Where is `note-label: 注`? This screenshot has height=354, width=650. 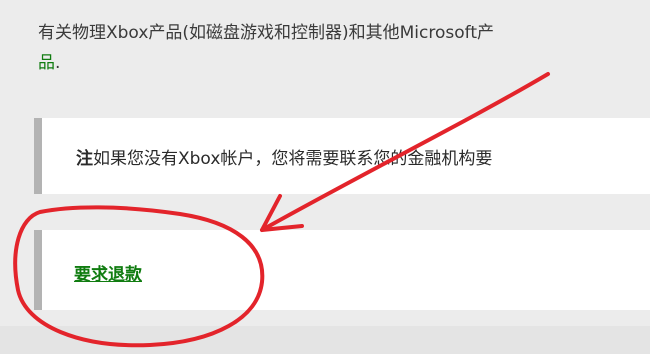
note-label: 注 is located at coordinates (84, 159).